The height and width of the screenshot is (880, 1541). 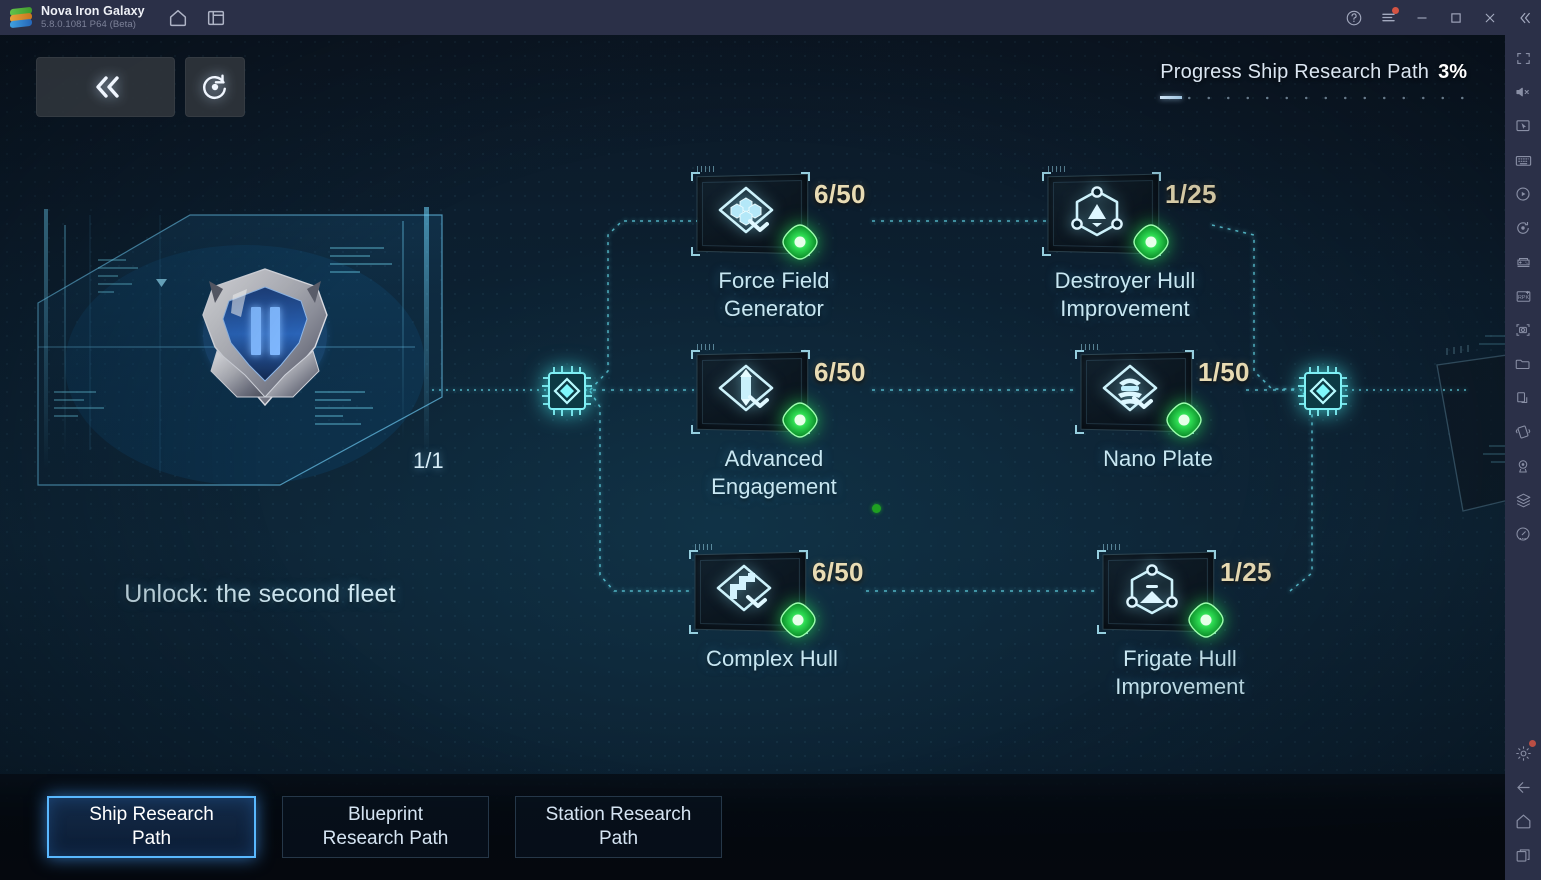 I want to click on sync-rotate-icon, so click(x=1523, y=228).